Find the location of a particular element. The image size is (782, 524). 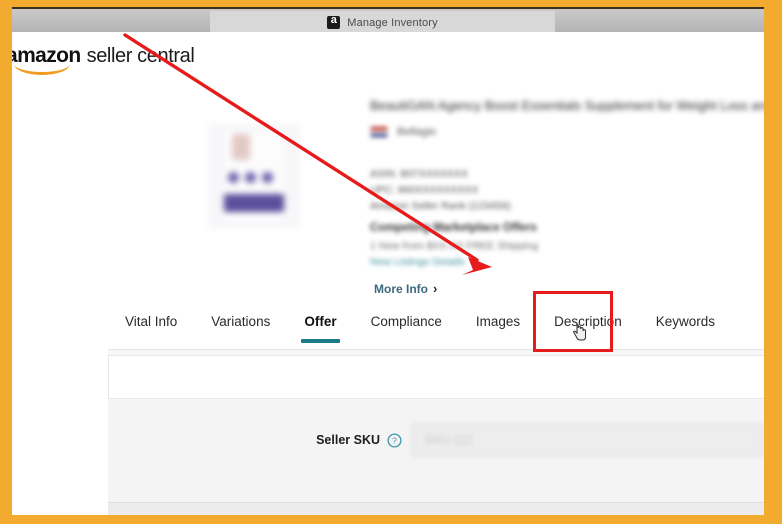

tab-vital-info: Vital Info is located at coordinates (151, 323).